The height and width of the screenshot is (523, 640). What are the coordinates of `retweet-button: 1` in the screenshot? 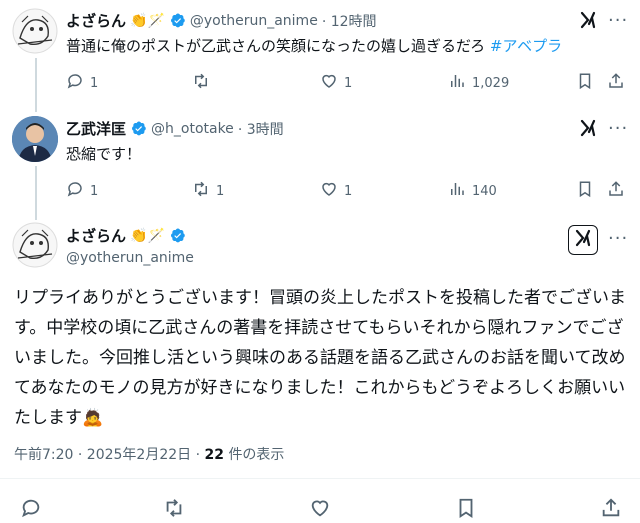 It's located at (208, 191).